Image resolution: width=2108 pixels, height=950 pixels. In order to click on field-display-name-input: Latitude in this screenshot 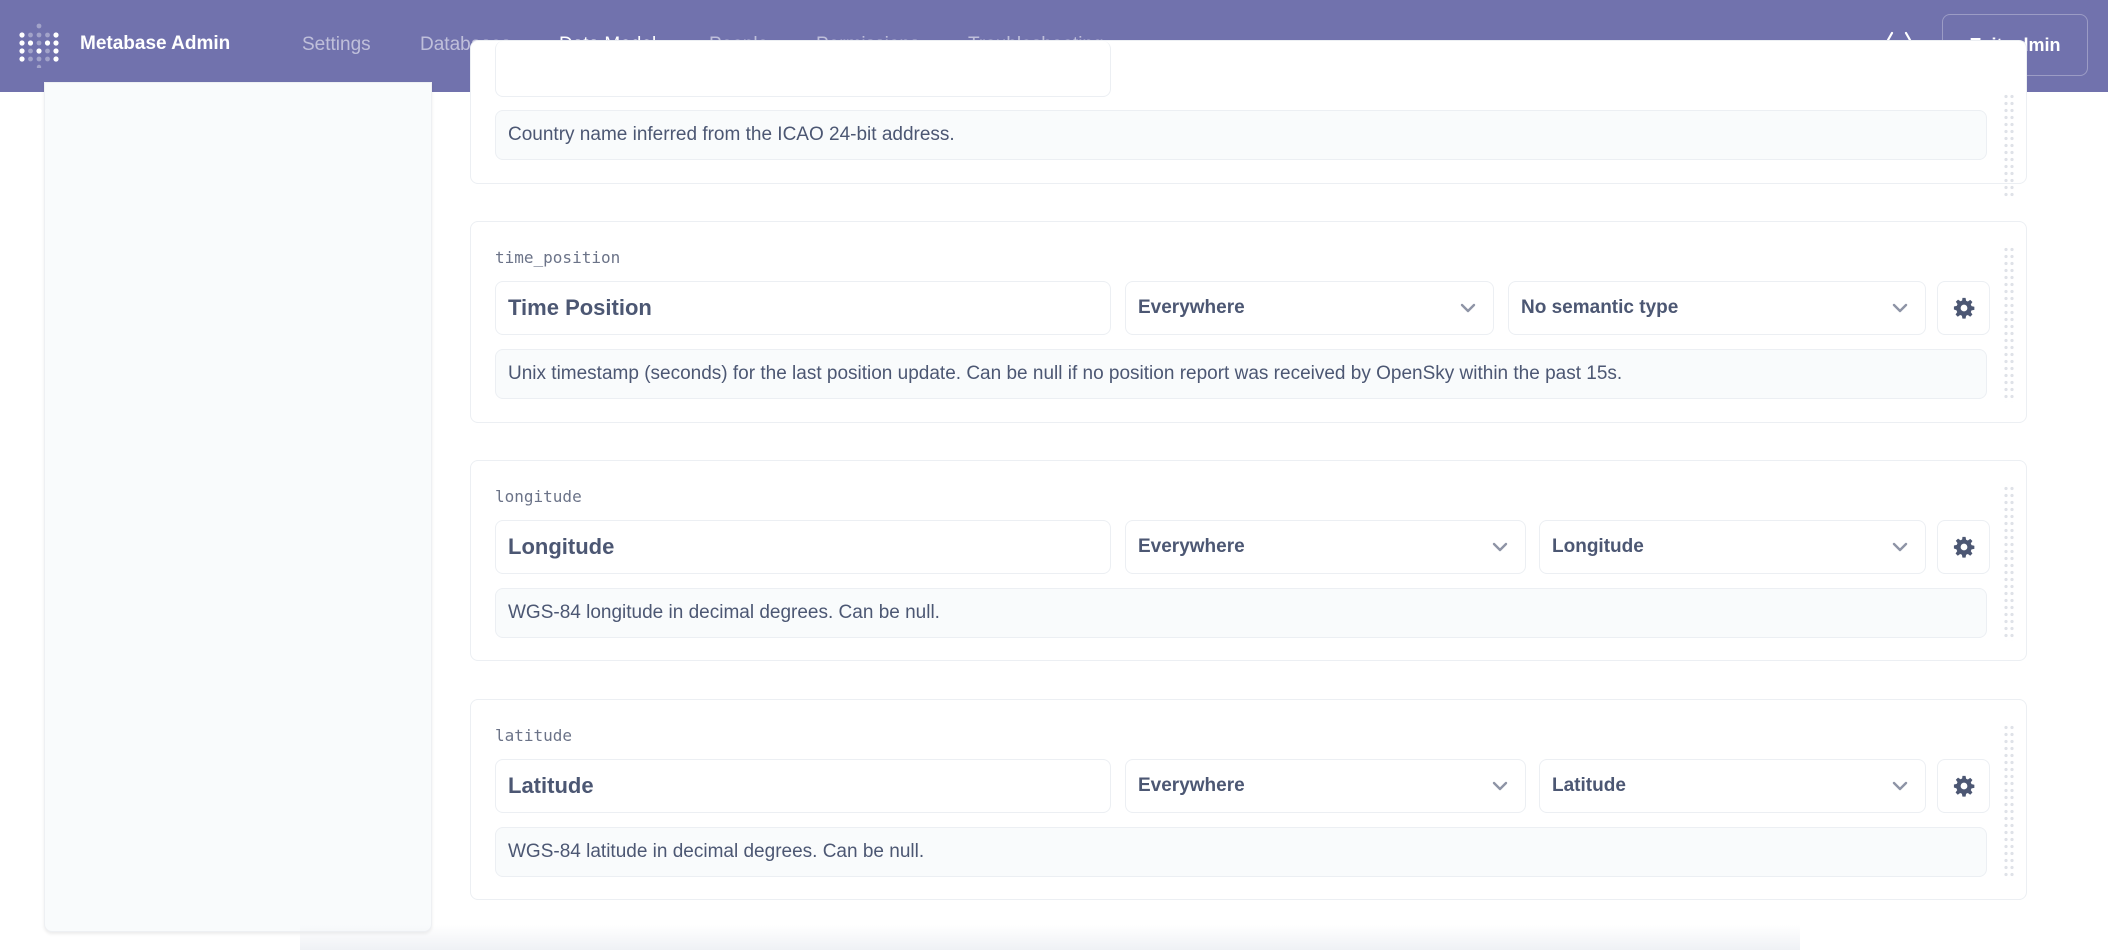, I will do `click(803, 786)`.